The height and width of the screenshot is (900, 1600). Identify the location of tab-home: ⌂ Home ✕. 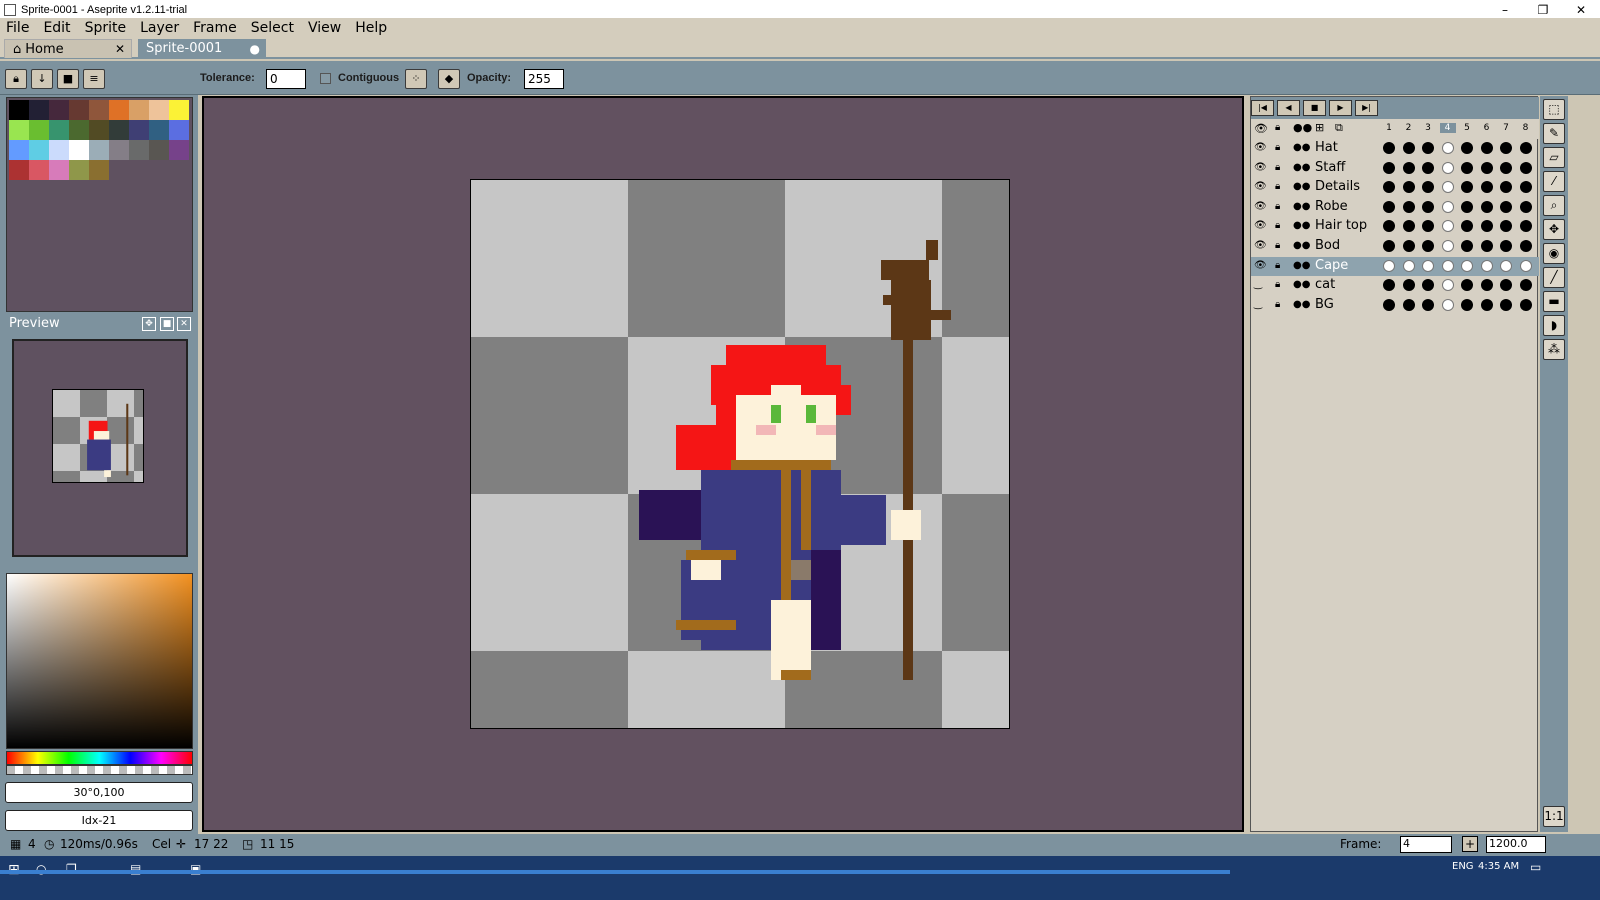
(68, 48).